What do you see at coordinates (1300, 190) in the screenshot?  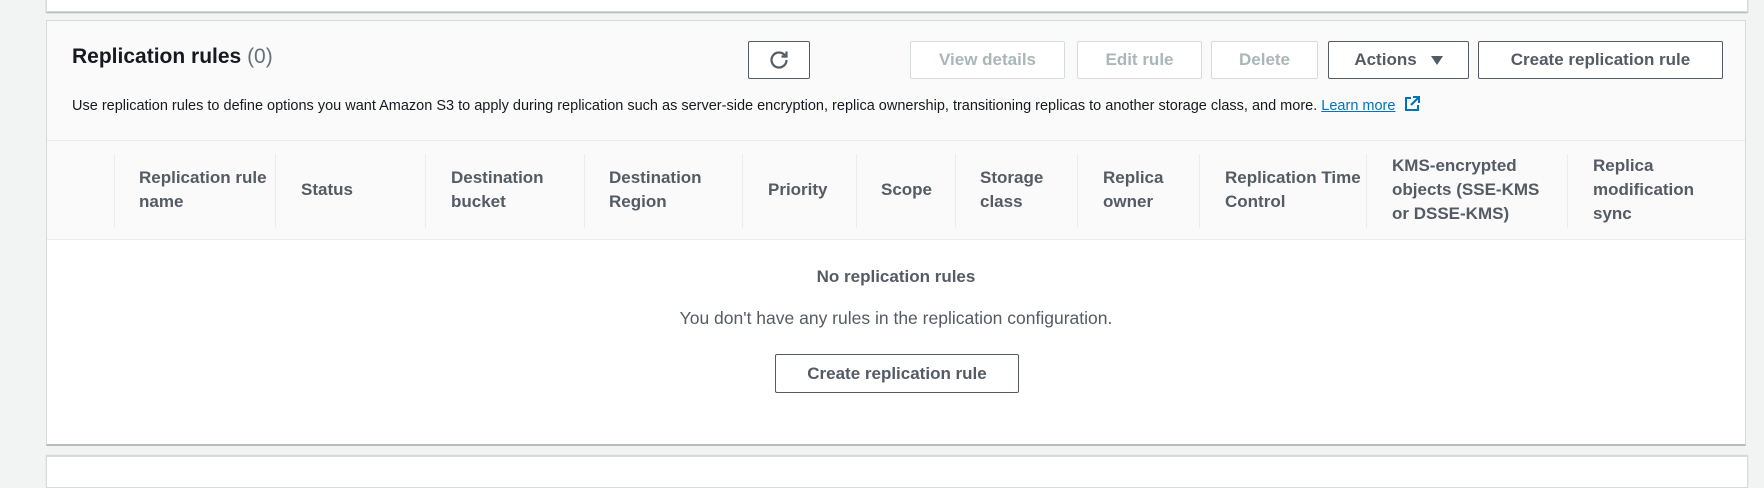 I see `column-replication-time-control: Replication Time Control` at bounding box center [1300, 190].